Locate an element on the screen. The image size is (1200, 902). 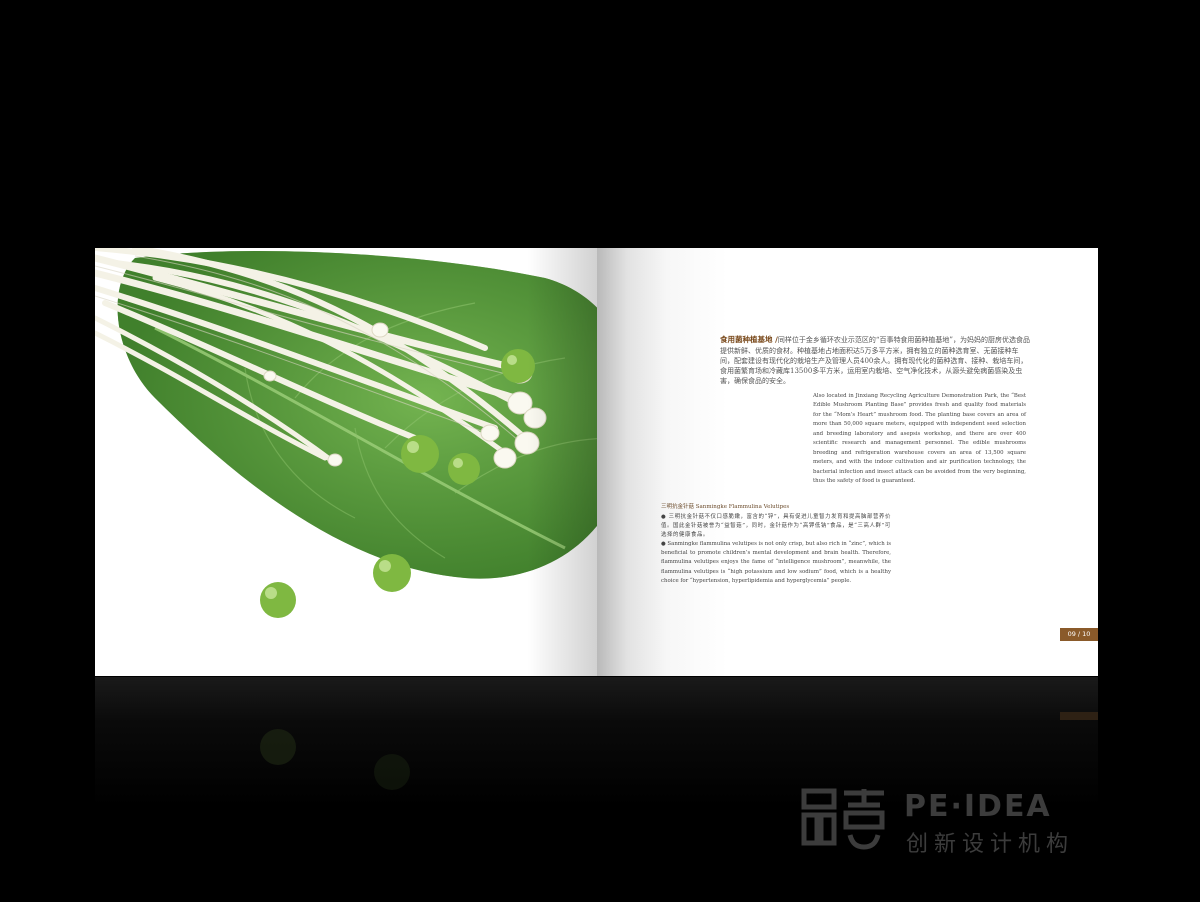
reflection-folio is located at coordinates (1079, 716).